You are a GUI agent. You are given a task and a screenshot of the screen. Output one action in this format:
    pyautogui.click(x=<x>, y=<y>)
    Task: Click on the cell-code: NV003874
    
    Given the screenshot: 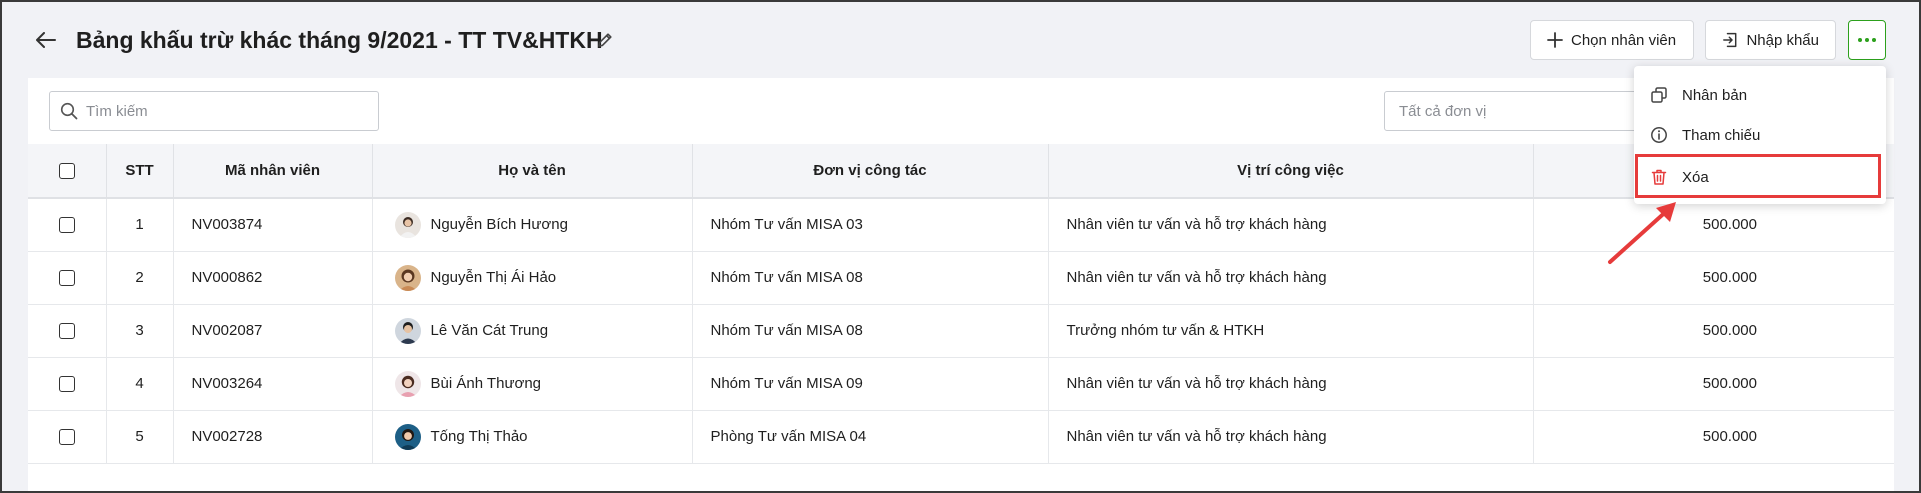 What is the action you would take?
    pyautogui.click(x=273, y=225)
    